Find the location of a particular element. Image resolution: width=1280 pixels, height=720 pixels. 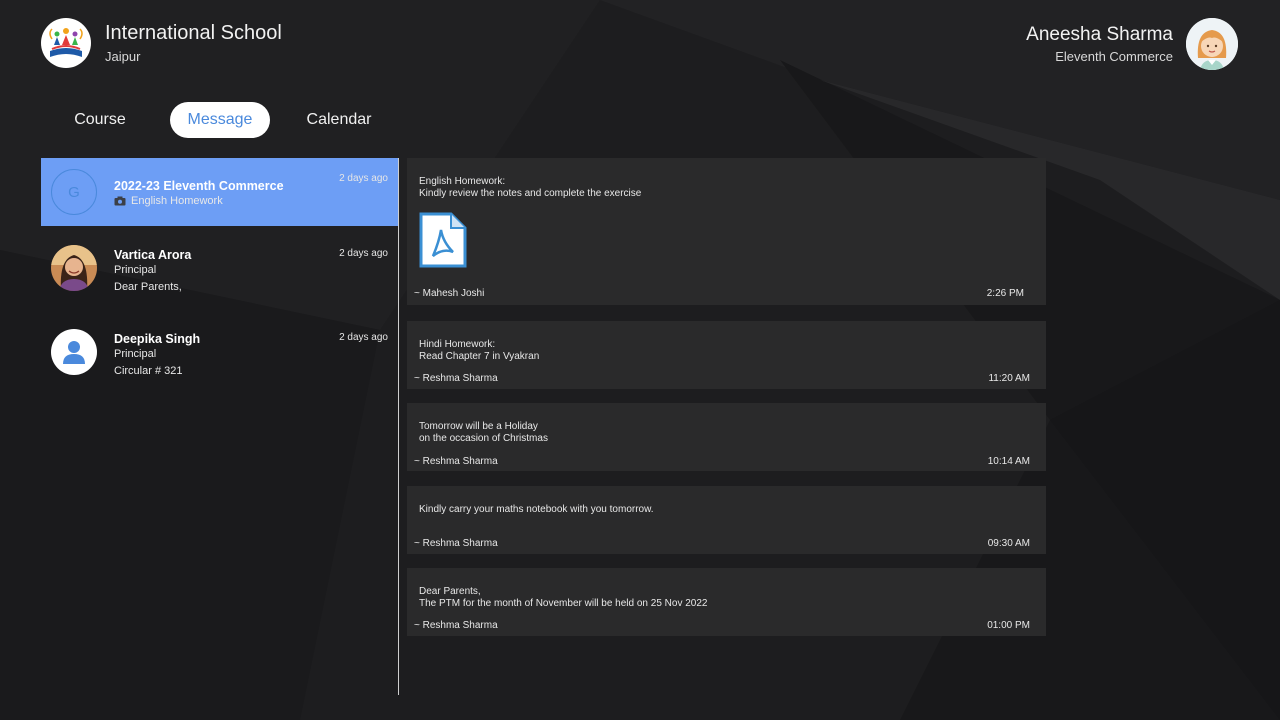

message-time: 09:30 AM is located at coordinates (1008, 543).